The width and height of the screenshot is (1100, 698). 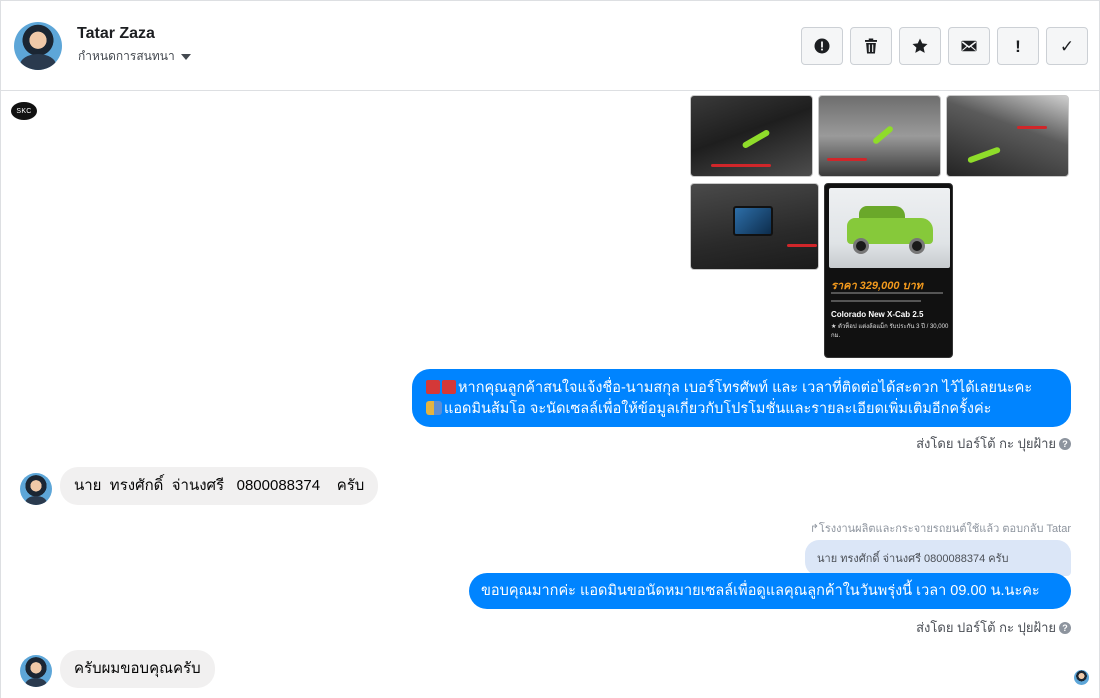 I want to click on seen-indicator-avatar, so click(x=1081, y=677).